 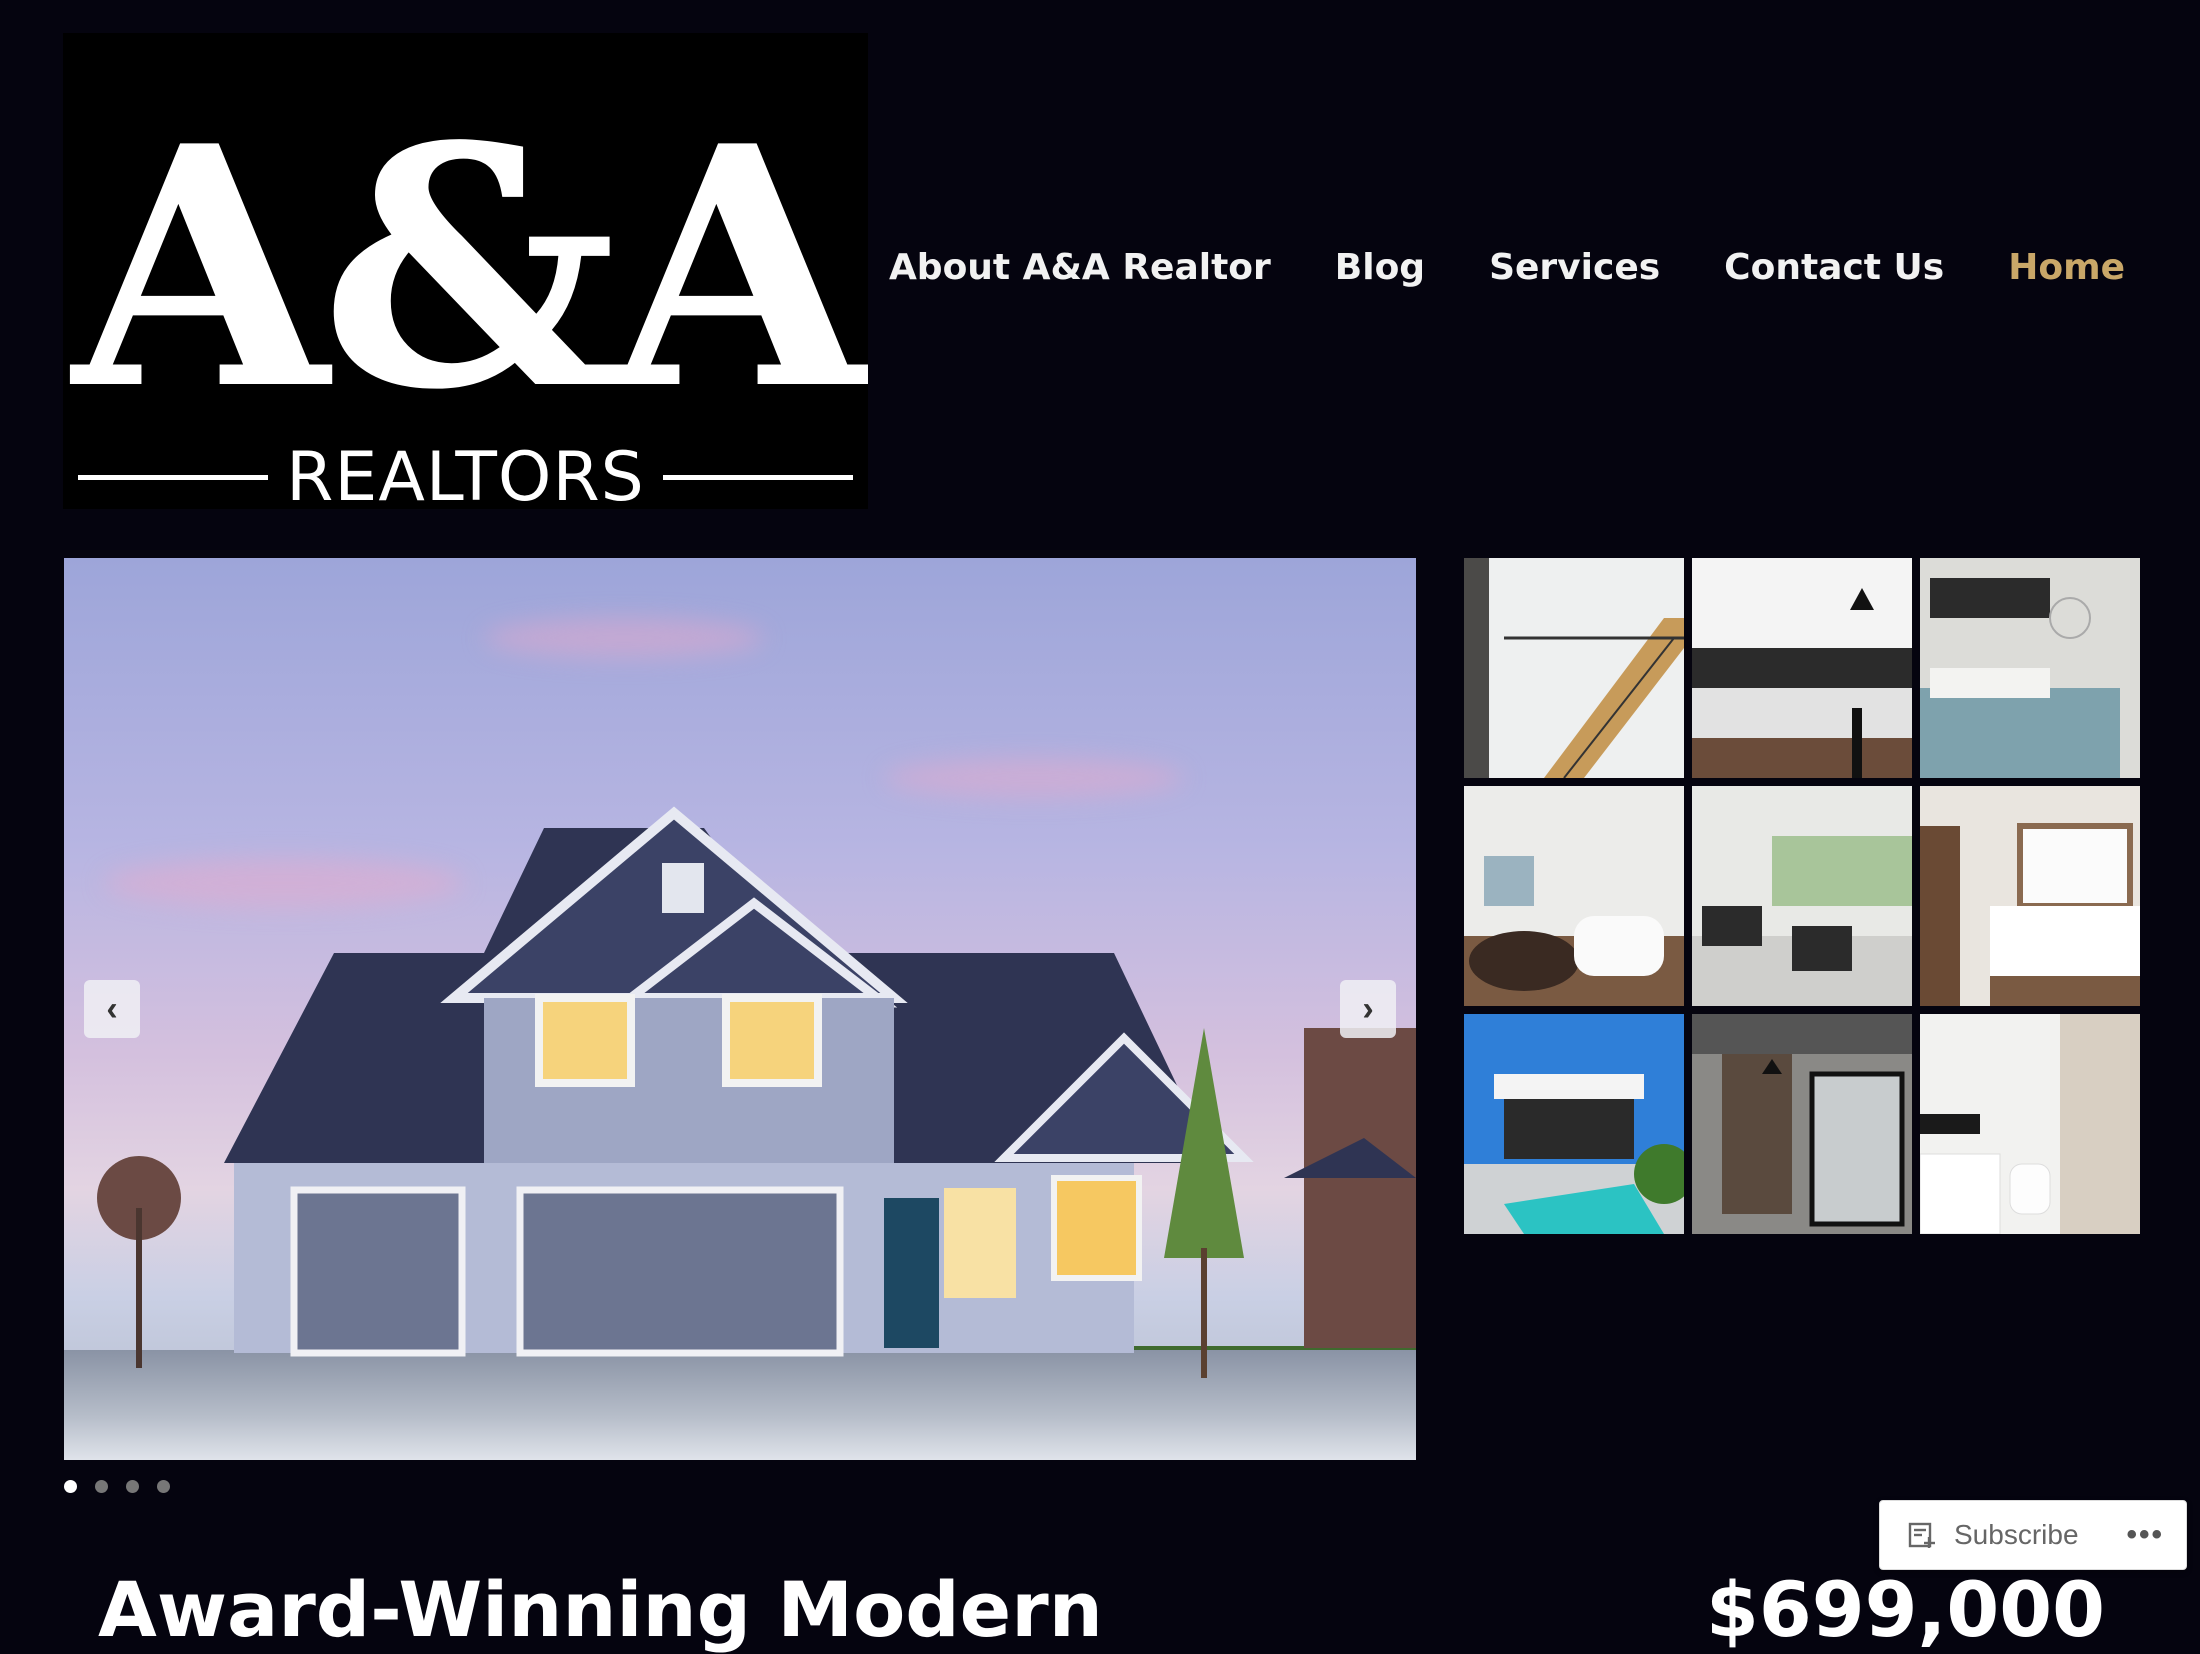 What do you see at coordinates (2016, 1535) in the screenshot?
I see `subscribe-button: Subscribe` at bounding box center [2016, 1535].